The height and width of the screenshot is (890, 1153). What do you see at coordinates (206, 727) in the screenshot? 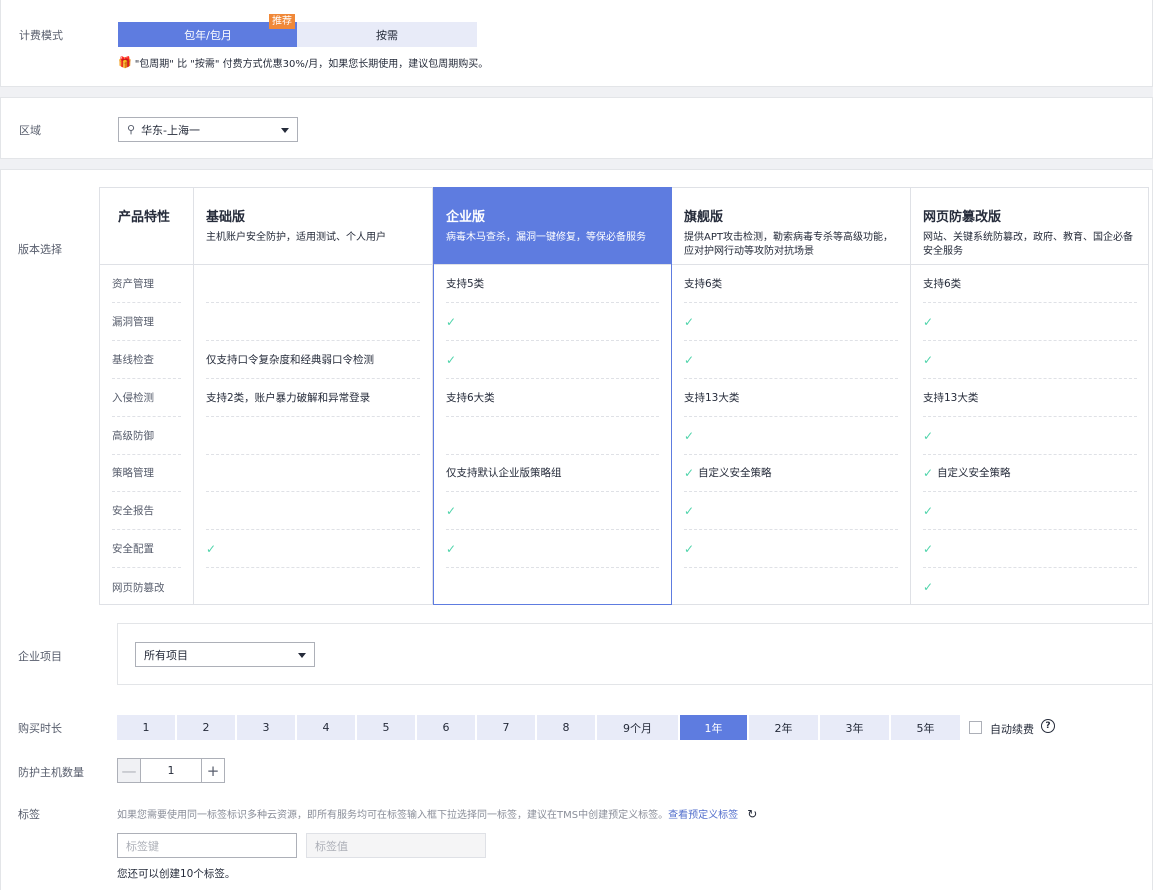
I see `duration-option-button: 2` at bounding box center [206, 727].